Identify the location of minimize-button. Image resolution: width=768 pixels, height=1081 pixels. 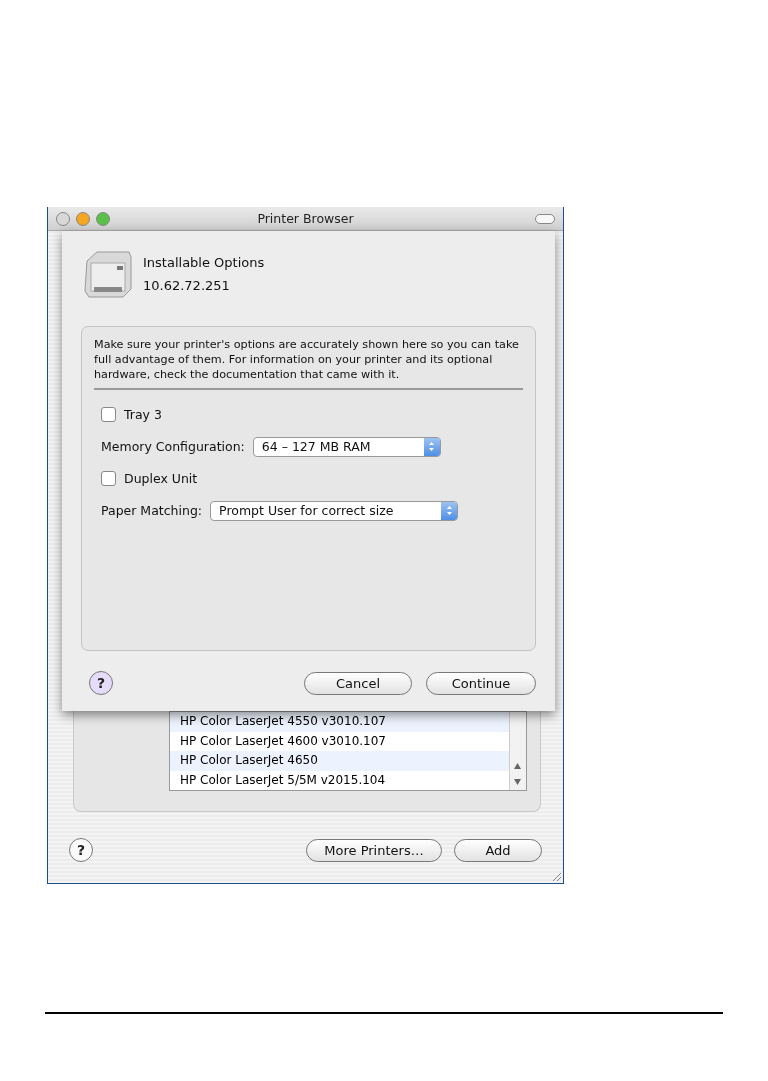
(83, 218).